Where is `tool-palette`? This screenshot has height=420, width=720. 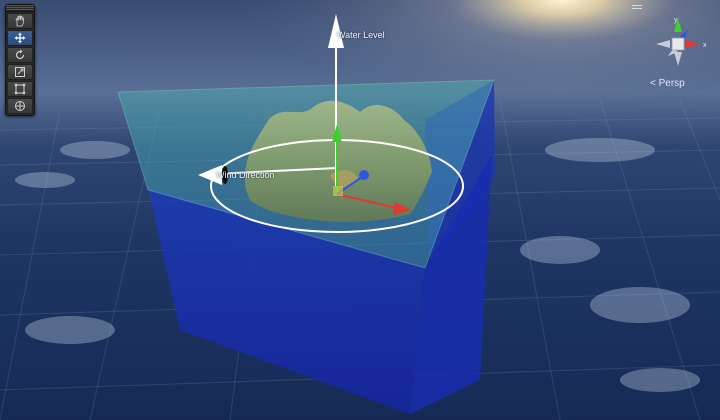
tool-palette is located at coordinates (20, 60).